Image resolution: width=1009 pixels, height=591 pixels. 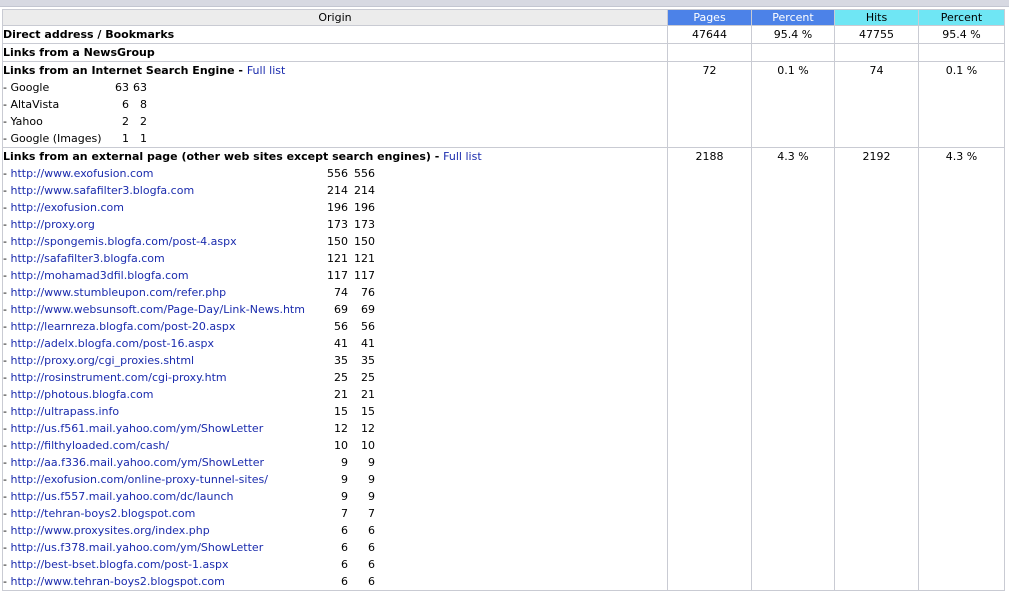 I want to click on referrer-pages: 117, so click(x=337, y=275).